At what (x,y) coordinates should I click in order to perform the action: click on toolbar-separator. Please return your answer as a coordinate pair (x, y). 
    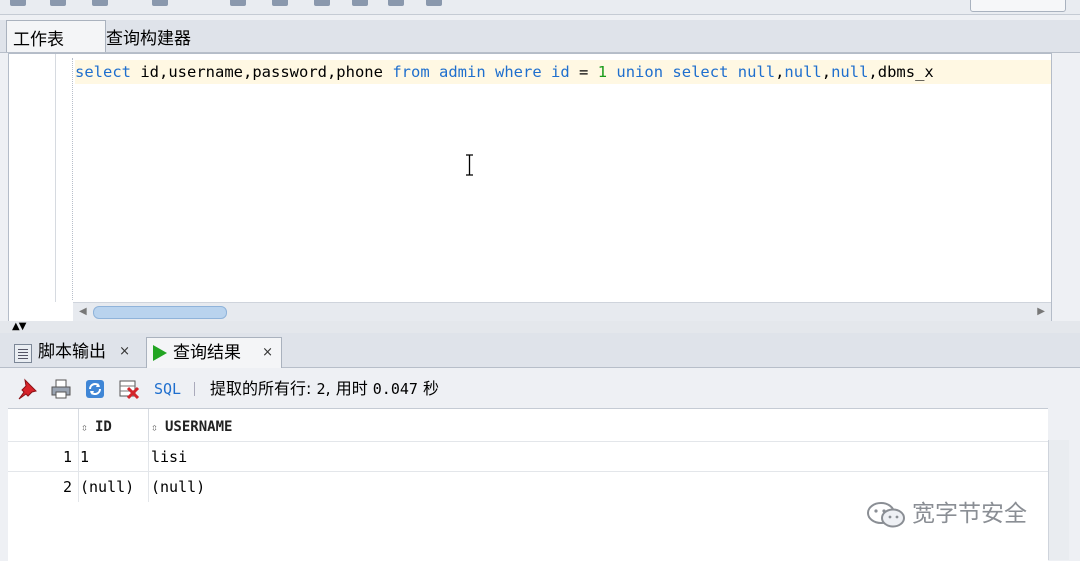
    Looking at the image, I should click on (194, 389).